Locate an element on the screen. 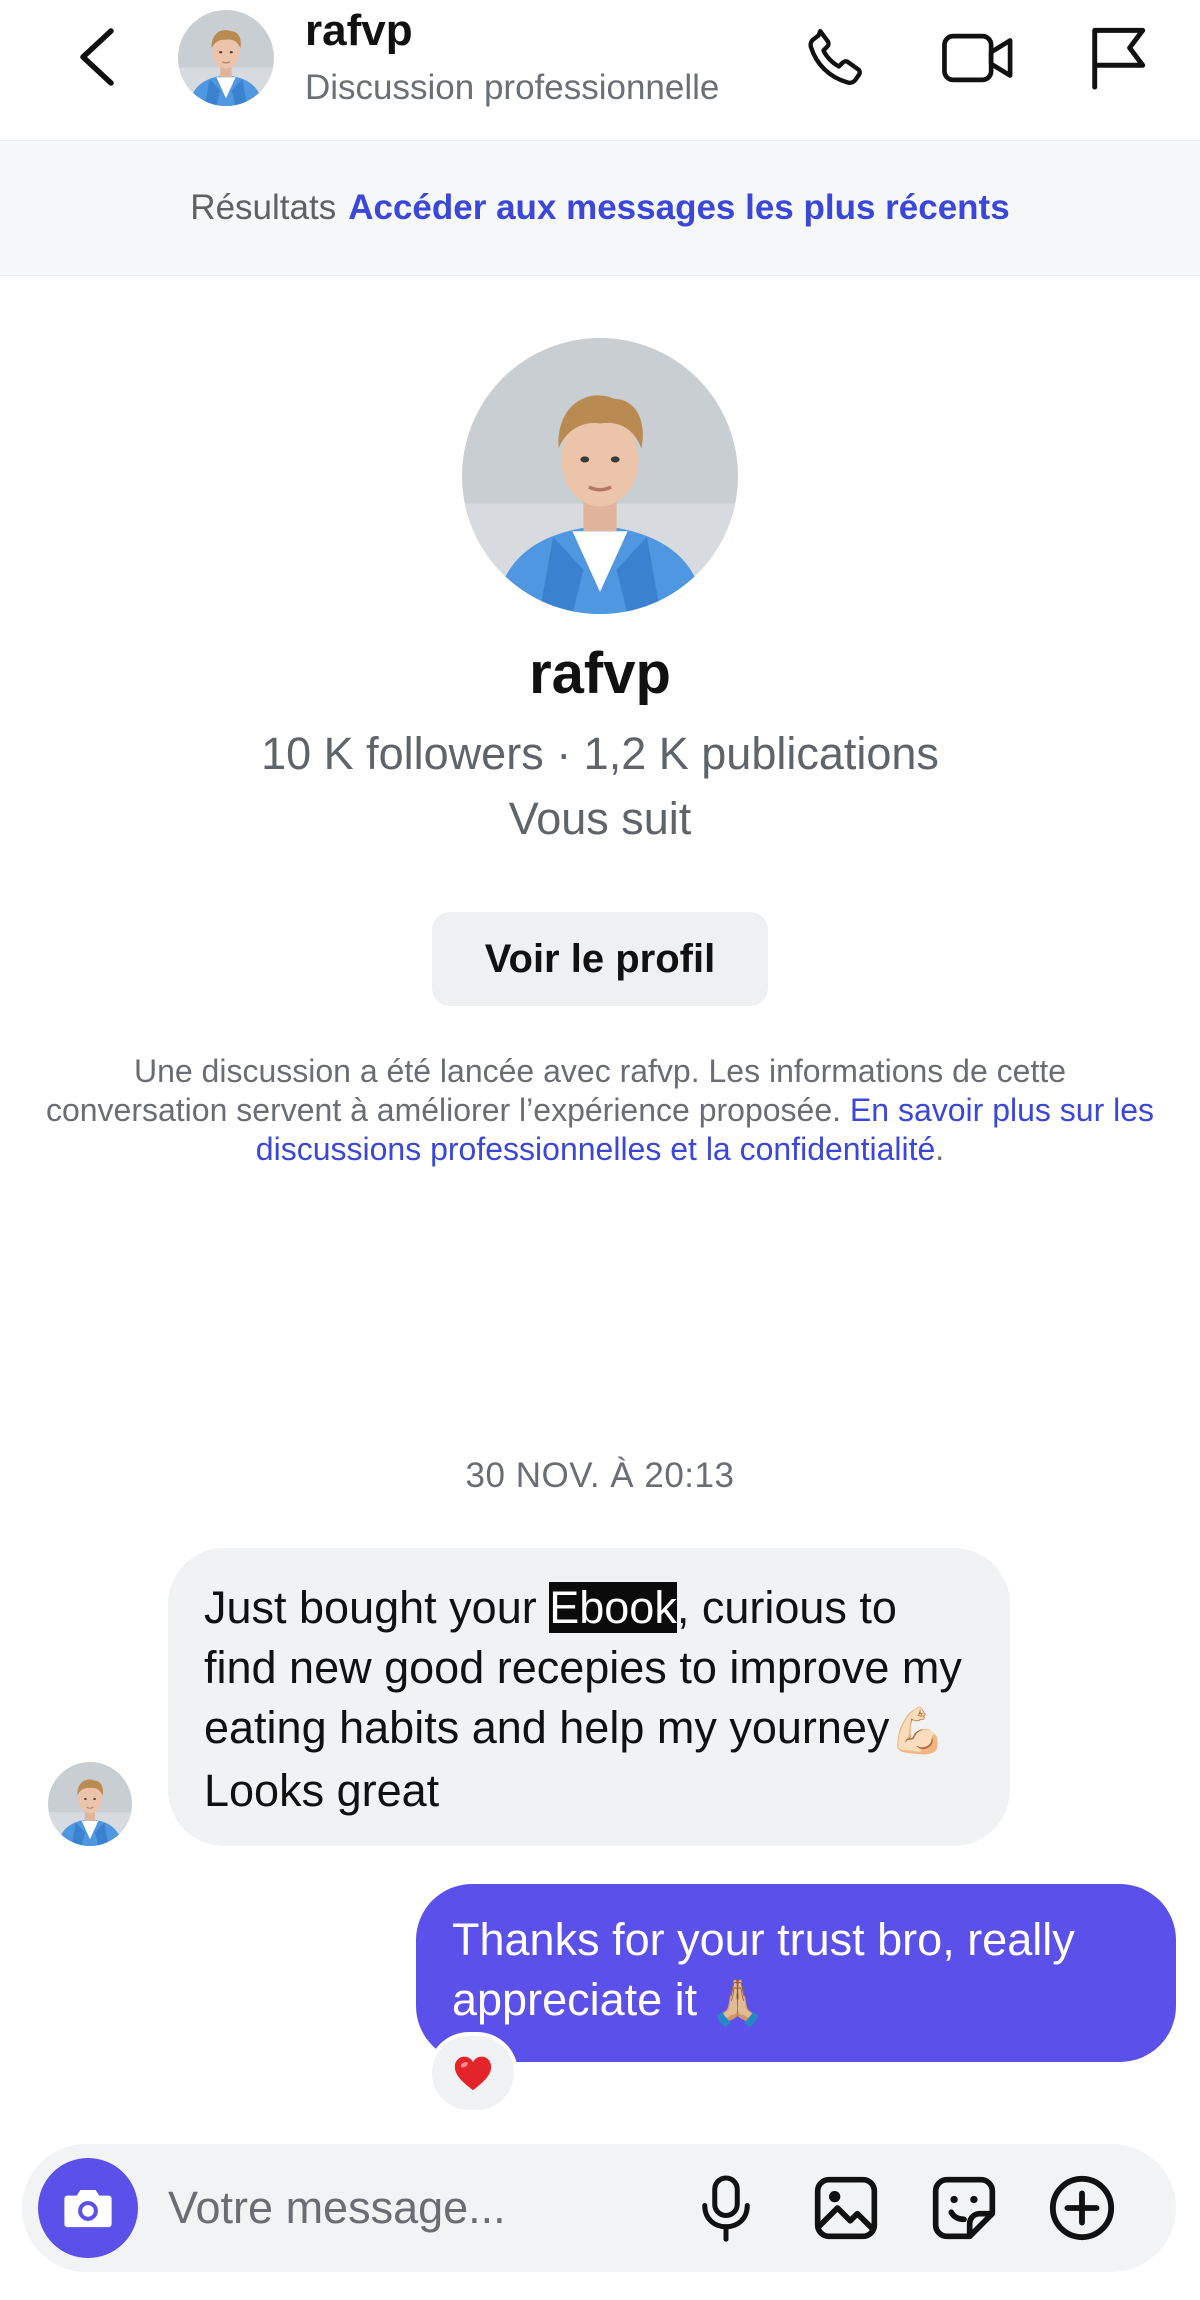 The height and width of the screenshot is (2300, 1200). camera-icon is located at coordinates (88, 2209).